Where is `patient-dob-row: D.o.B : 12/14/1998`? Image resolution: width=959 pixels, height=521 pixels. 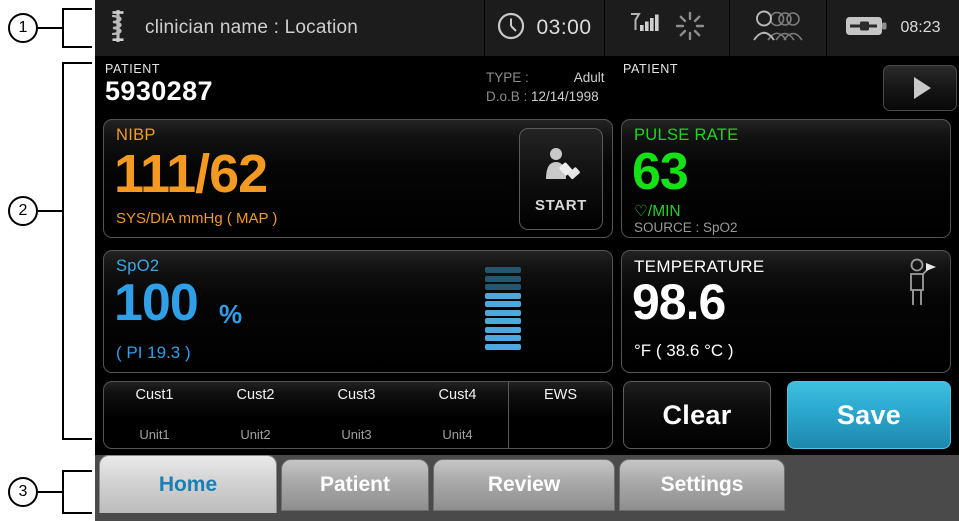
patient-dob-row: D.o.B : 12/14/1998 is located at coordinates (542, 96).